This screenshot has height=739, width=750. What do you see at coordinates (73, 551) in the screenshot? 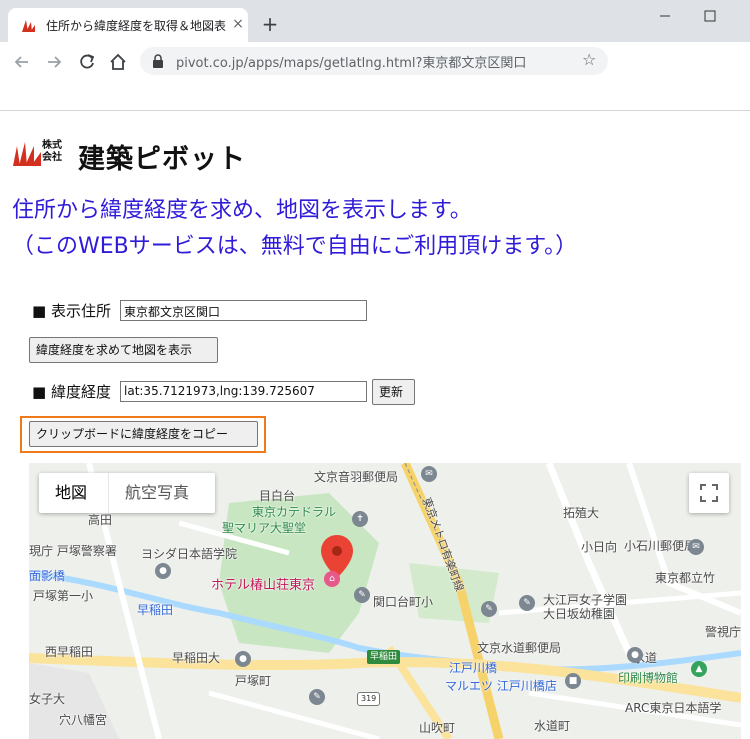
I see `map-label: 現庁 戸塚警察署` at bounding box center [73, 551].